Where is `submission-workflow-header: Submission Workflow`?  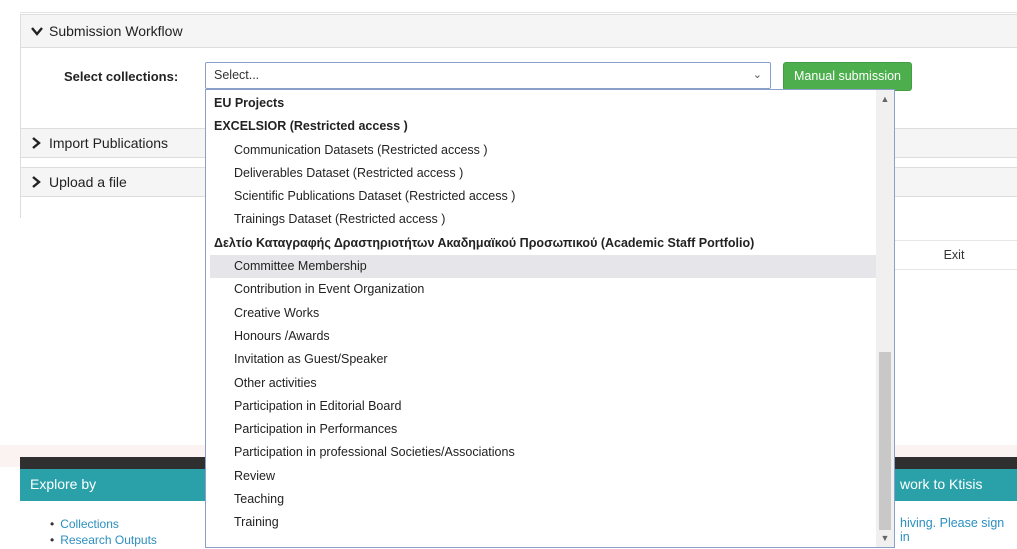
submission-workflow-header: Submission Workflow is located at coordinates (519, 31).